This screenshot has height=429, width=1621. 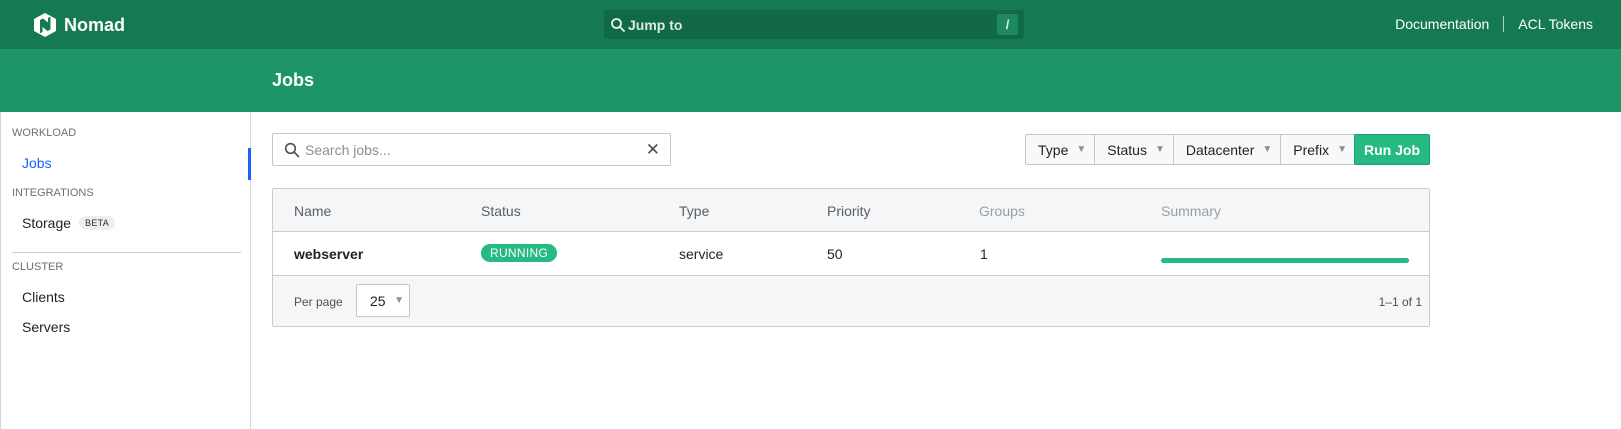 I want to click on close-icon: ✕, so click(x=653, y=150).